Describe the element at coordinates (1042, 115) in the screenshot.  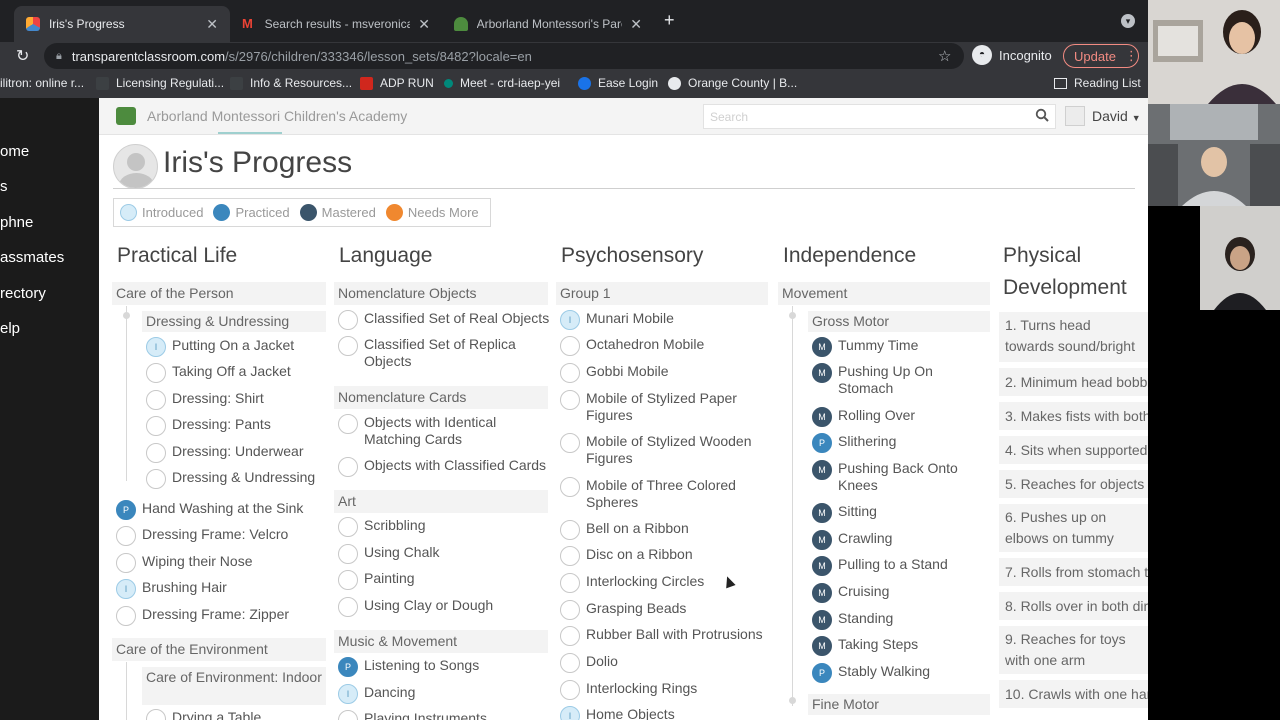
I see `search-icon` at that location.